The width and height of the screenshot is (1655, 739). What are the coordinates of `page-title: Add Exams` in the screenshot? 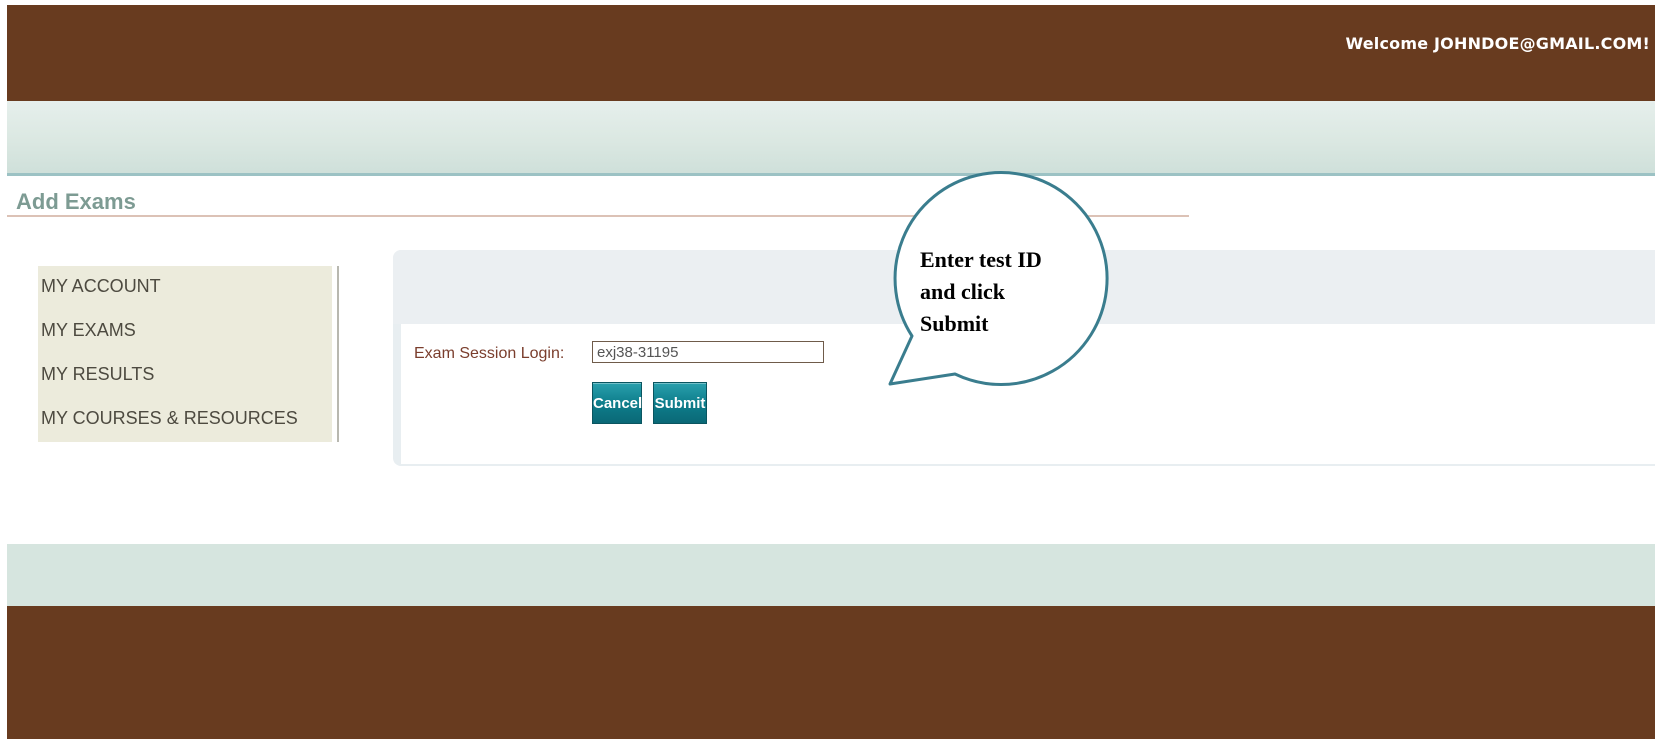 It's located at (76, 201).